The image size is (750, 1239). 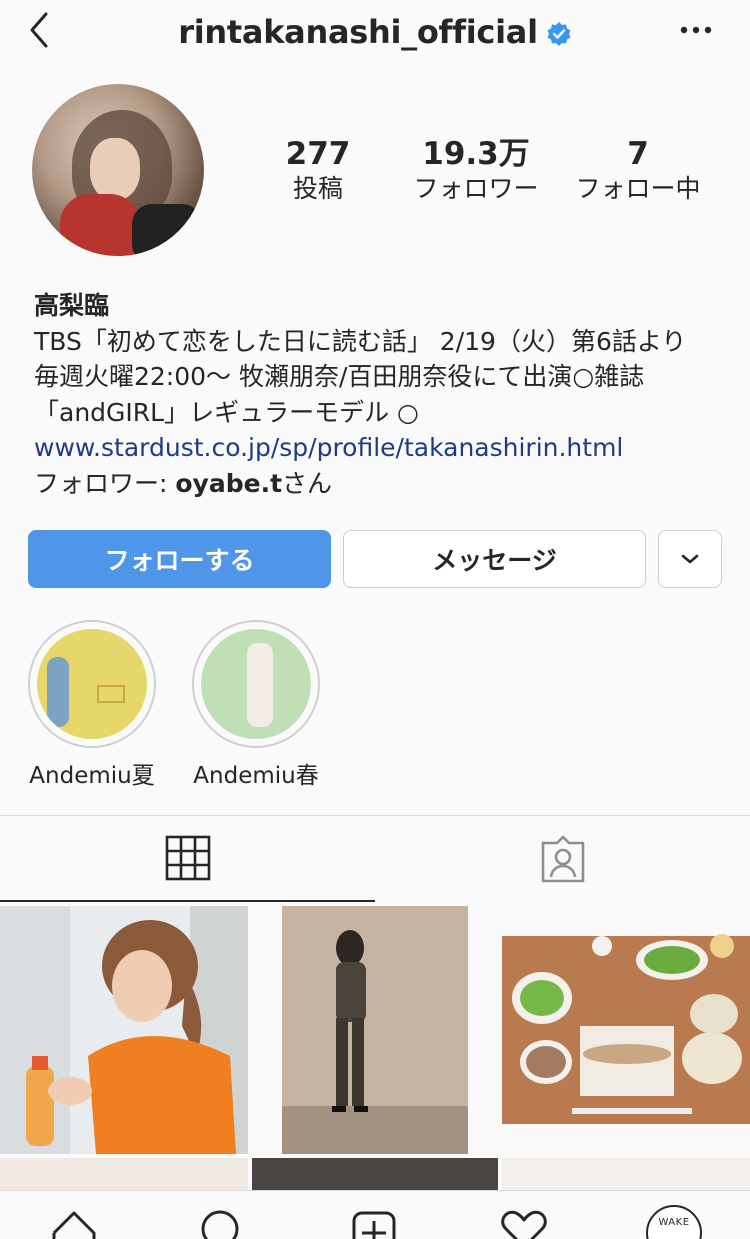 I want to click on profile-badge-text: WAKE, so click(x=674, y=1222).